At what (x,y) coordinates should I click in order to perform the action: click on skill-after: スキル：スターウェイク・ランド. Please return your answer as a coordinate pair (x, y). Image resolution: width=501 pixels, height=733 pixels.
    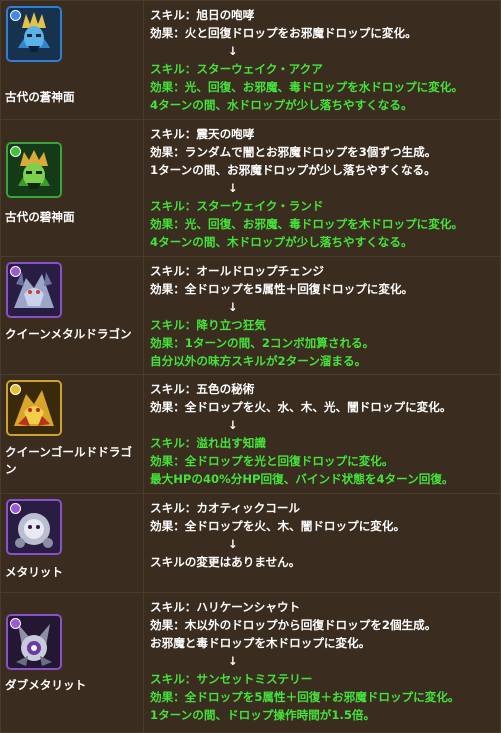
    Looking at the image, I should click on (237, 206).